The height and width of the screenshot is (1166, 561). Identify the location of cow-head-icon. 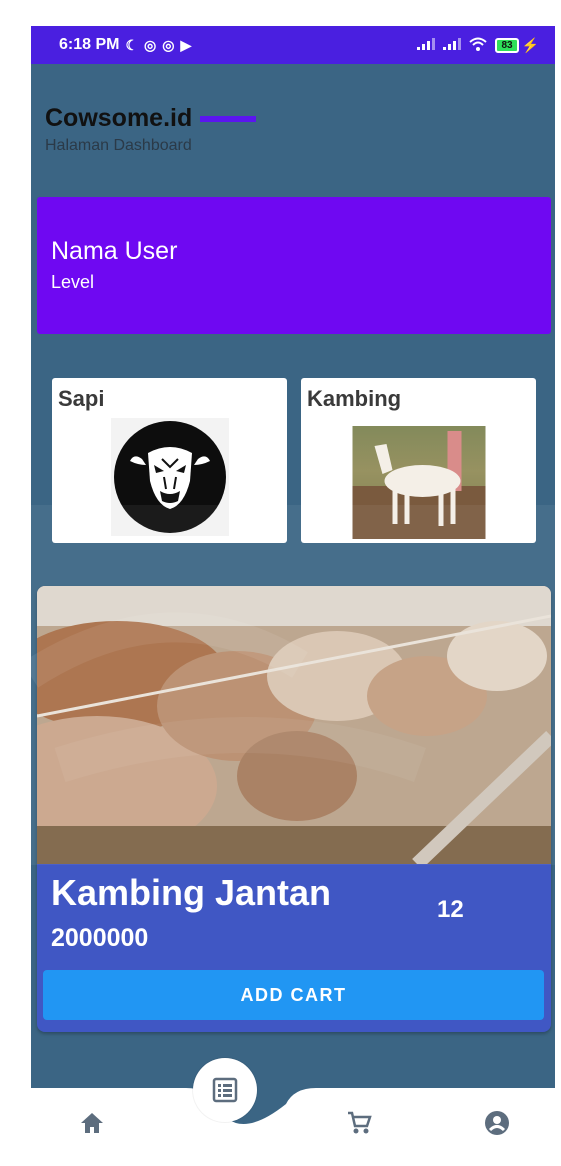
(169, 477).